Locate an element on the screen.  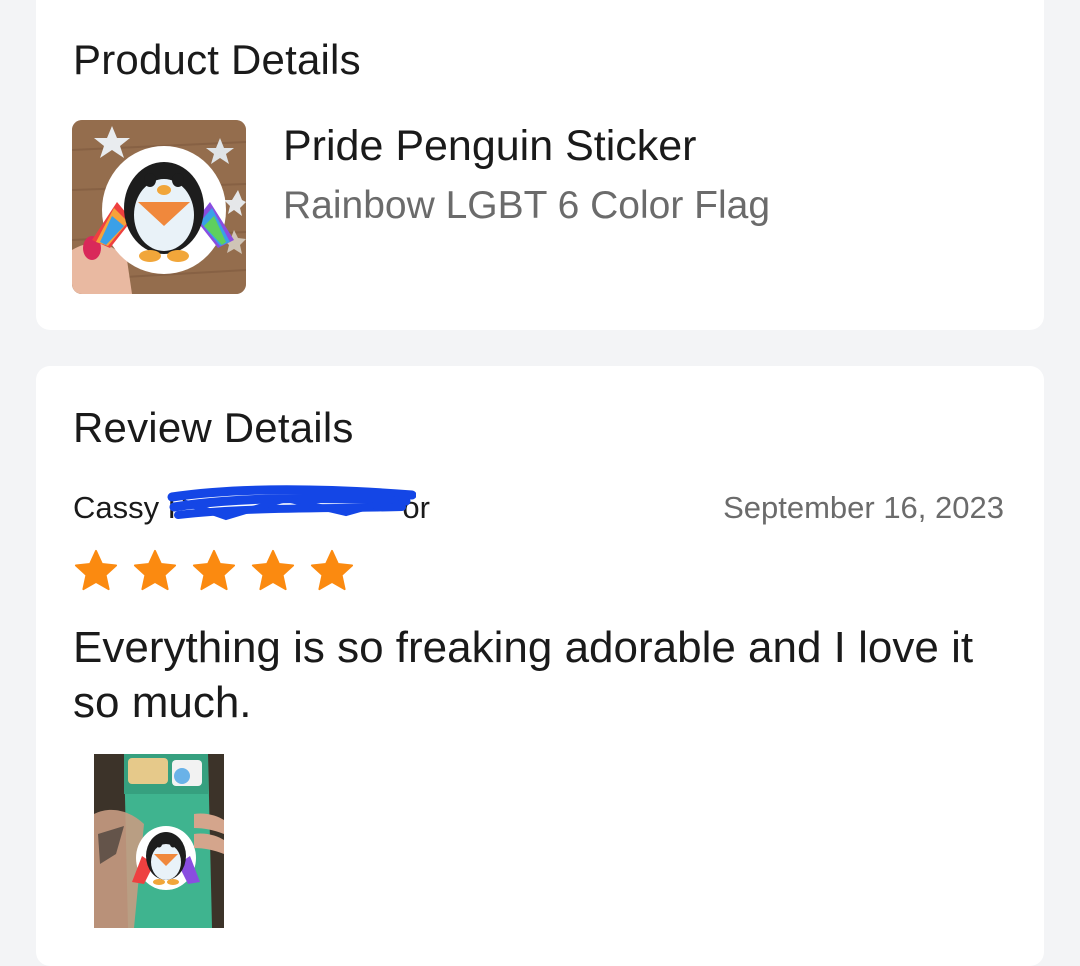
product-details-title: Product Details is located at coordinates (217, 59).